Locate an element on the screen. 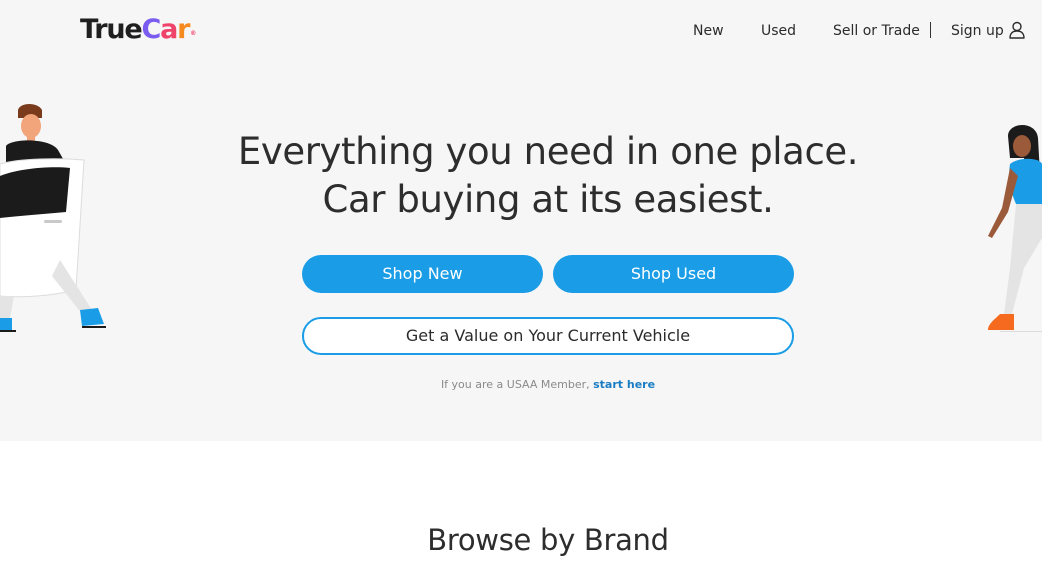  get-vehicle-value-button: Get a Value on Your Current Vehicle is located at coordinates (548, 336).